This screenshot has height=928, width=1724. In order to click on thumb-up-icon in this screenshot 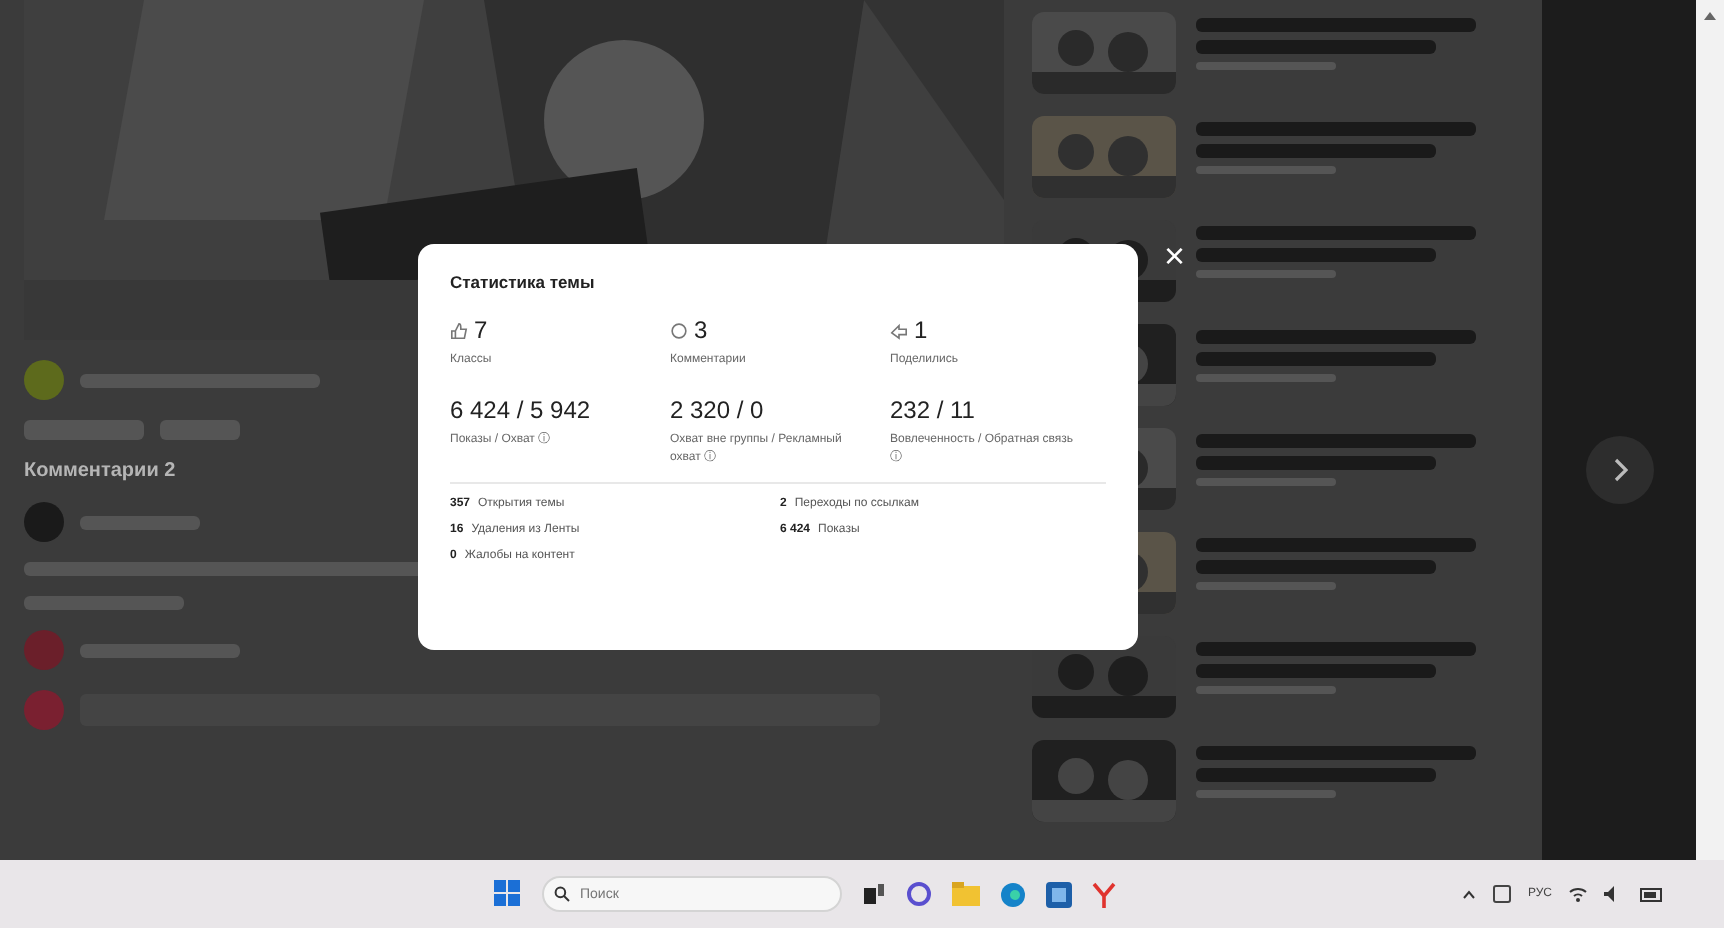, I will do `click(459, 330)`.